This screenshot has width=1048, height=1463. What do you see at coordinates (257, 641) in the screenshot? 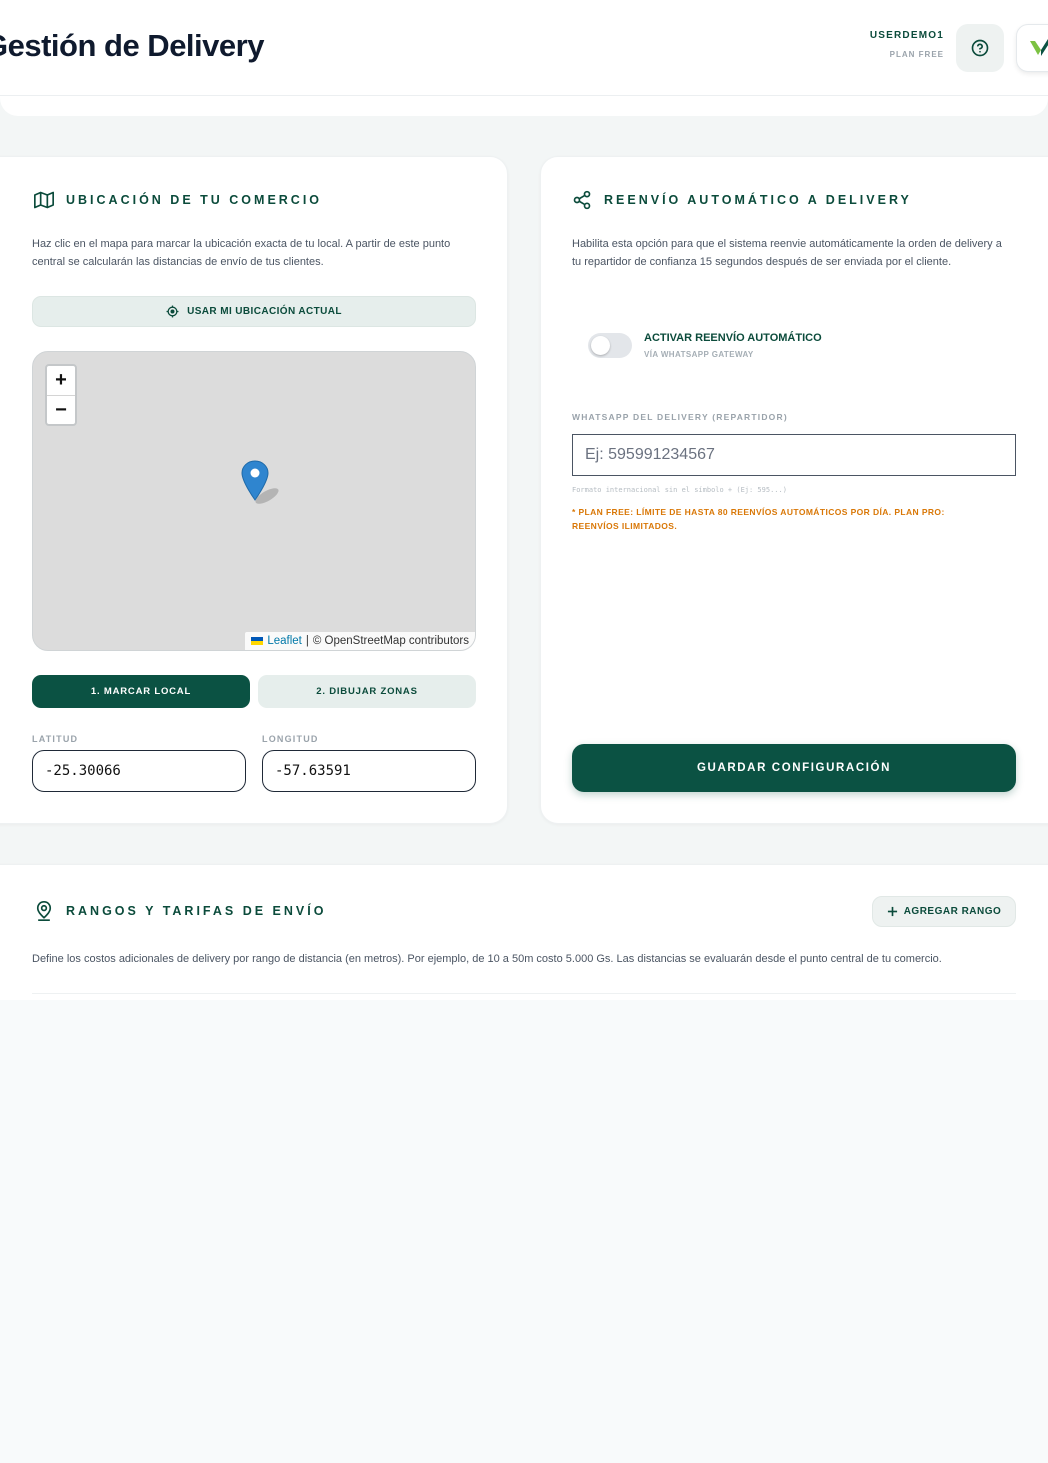
I see `ukraine-flag-icon` at bounding box center [257, 641].